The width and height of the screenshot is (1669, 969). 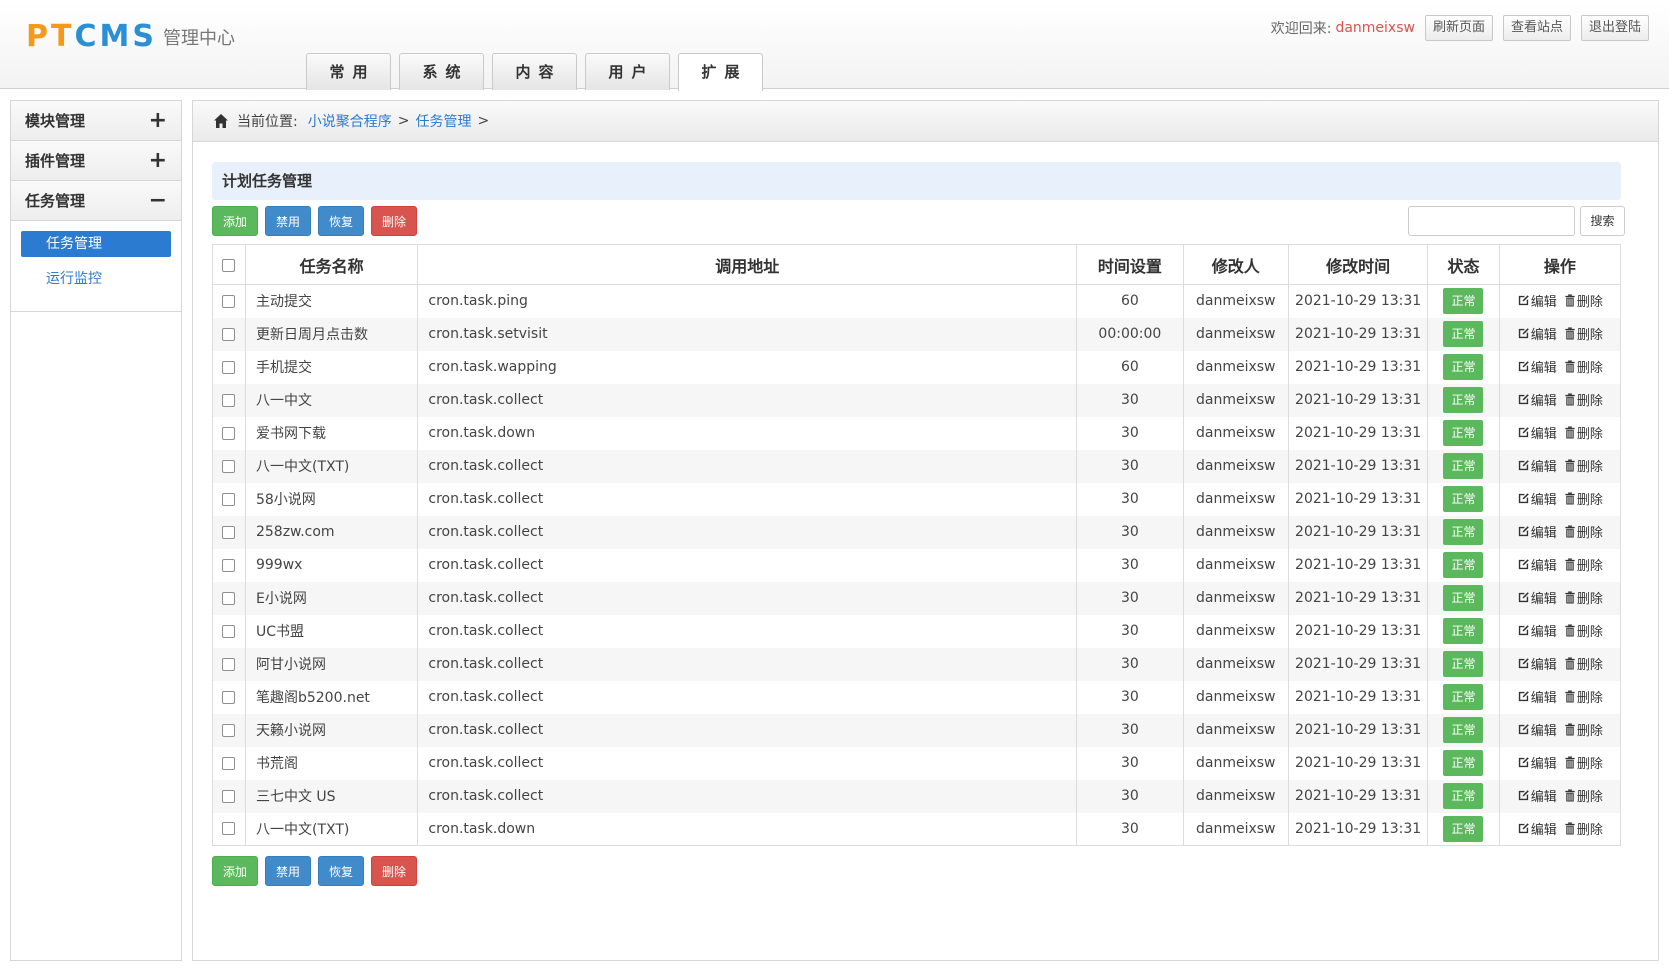 I want to click on sidebar-item-task-management: 任务管理, so click(x=96, y=244).